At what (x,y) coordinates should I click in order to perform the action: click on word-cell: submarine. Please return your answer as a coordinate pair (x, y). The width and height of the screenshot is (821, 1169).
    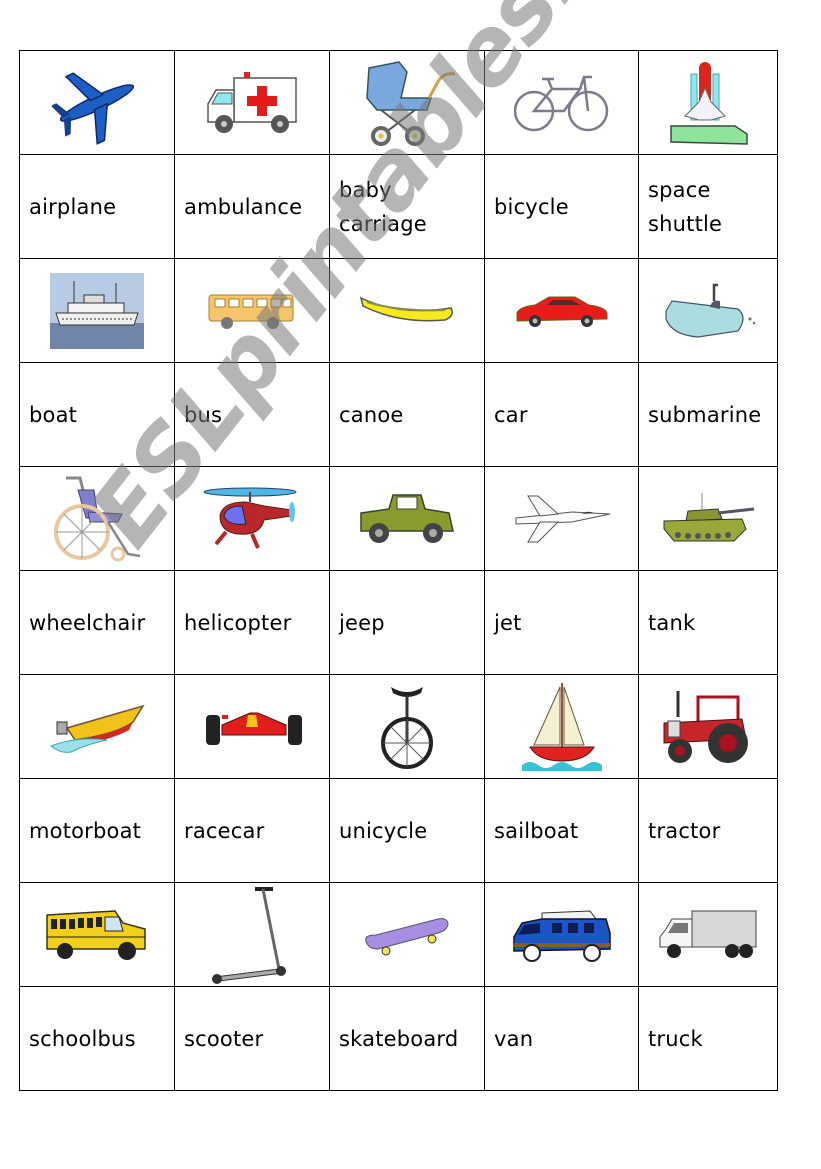
    Looking at the image, I should click on (708, 414).